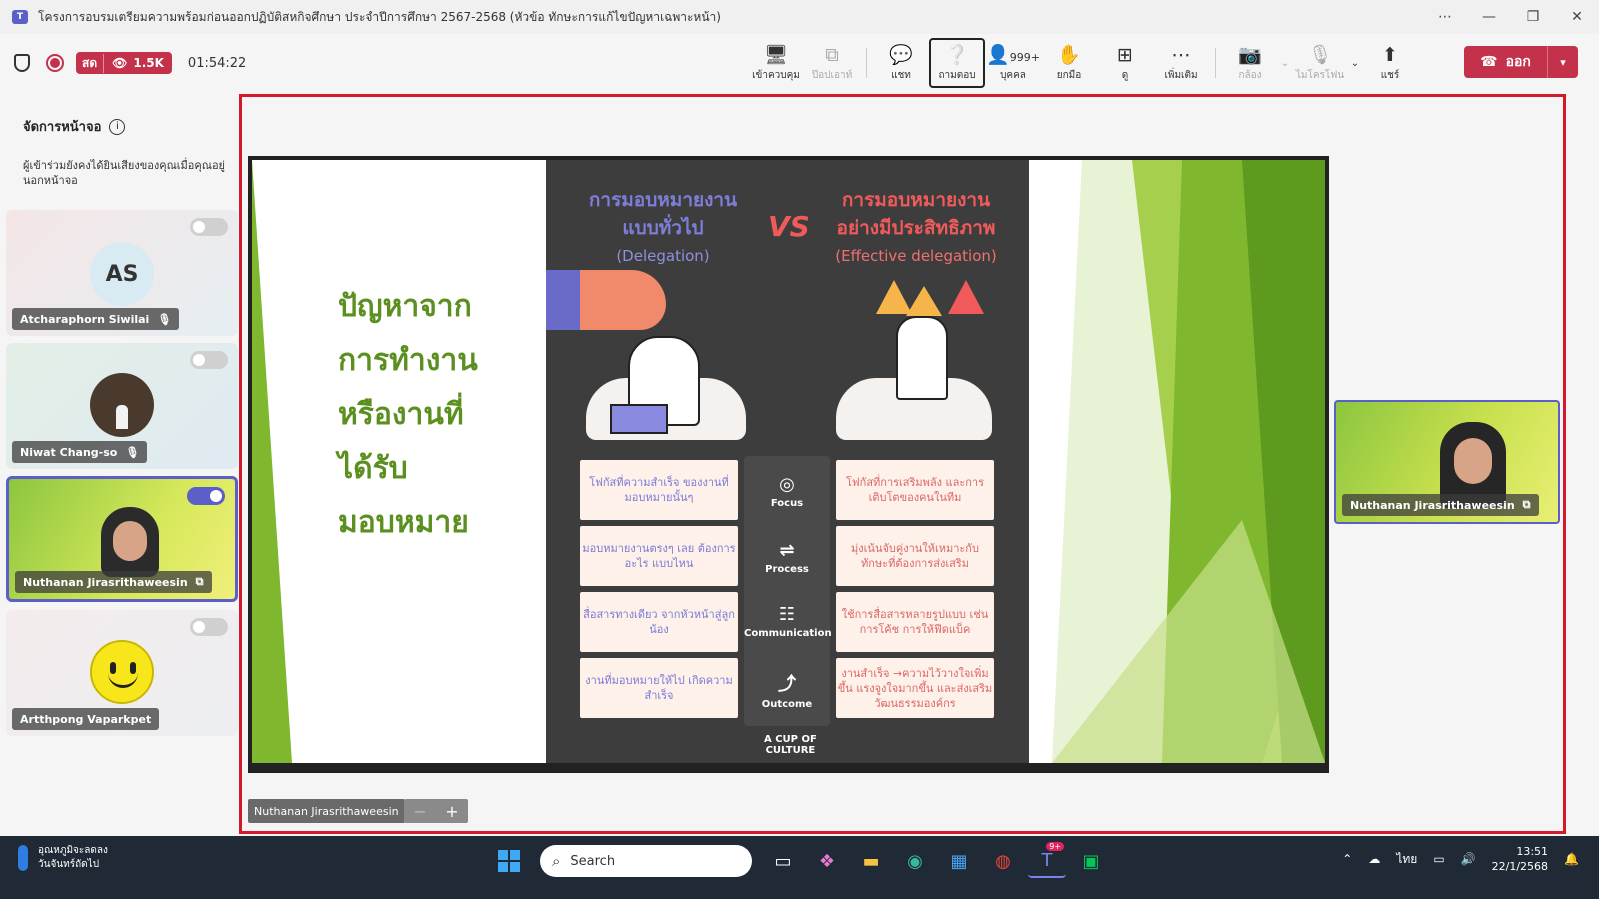 This screenshot has height=899, width=1599. I want to click on camera-off-icon: 📷, so click(1250, 54).